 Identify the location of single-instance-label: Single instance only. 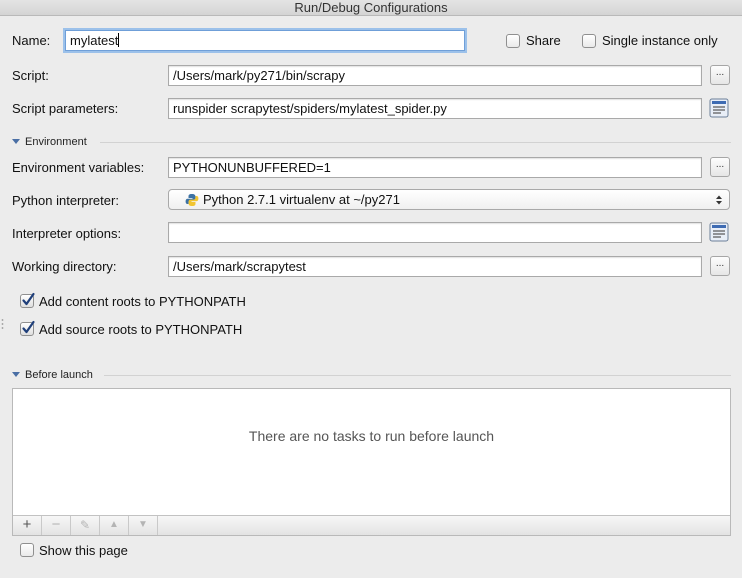
(660, 41).